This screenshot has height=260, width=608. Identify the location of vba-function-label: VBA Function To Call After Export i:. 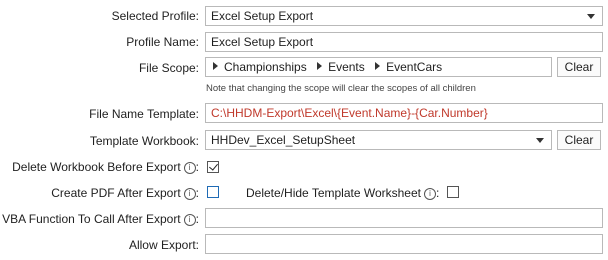
(100, 219).